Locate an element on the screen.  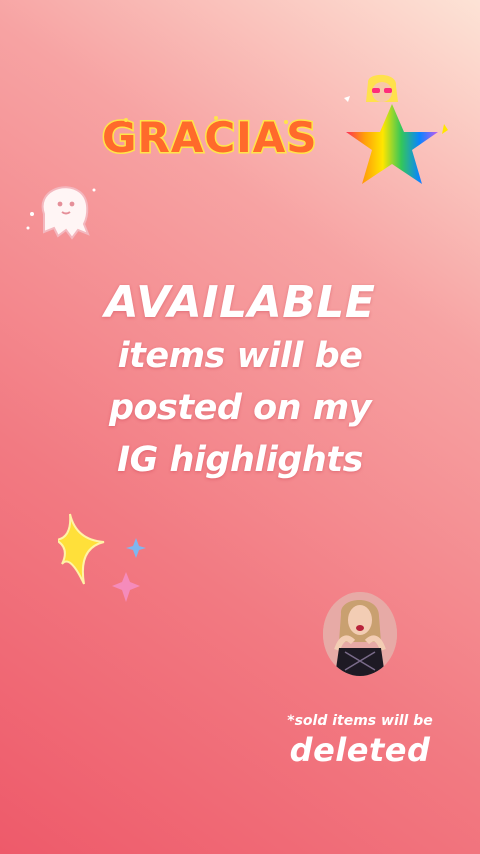
sparkle-stars-icon is located at coordinates (102, 557).